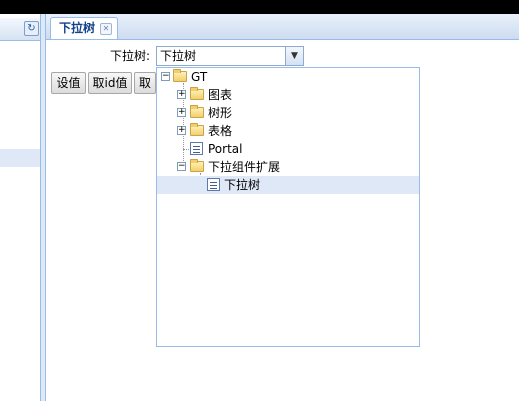 The image size is (519, 401). What do you see at coordinates (220, 131) in the screenshot?
I see `tree-node-label: 表格` at bounding box center [220, 131].